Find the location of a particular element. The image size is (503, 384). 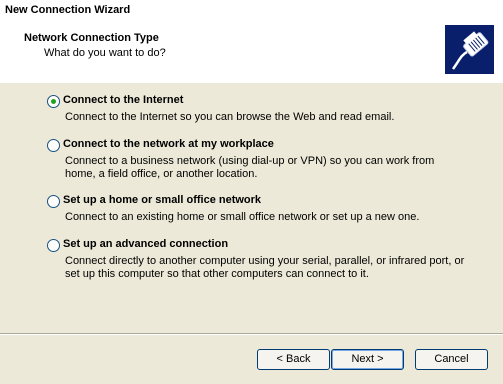

radio-home-network is located at coordinates (53, 201).